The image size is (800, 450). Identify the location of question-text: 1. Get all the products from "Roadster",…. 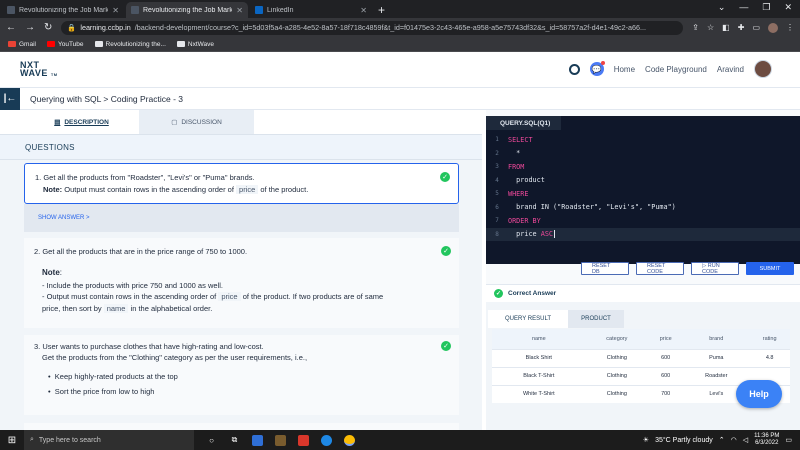
(145, 177).